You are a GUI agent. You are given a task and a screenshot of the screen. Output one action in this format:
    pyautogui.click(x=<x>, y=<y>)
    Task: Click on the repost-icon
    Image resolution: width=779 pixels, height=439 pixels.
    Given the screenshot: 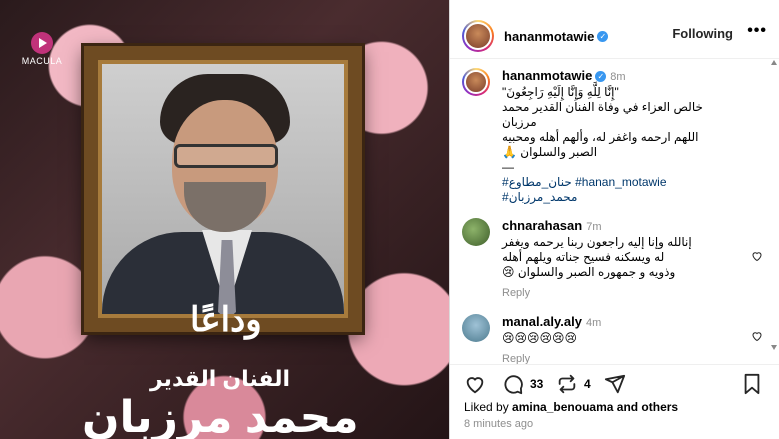 What is the action you would take?
    pyautogui.click(x=567, y=384)
    